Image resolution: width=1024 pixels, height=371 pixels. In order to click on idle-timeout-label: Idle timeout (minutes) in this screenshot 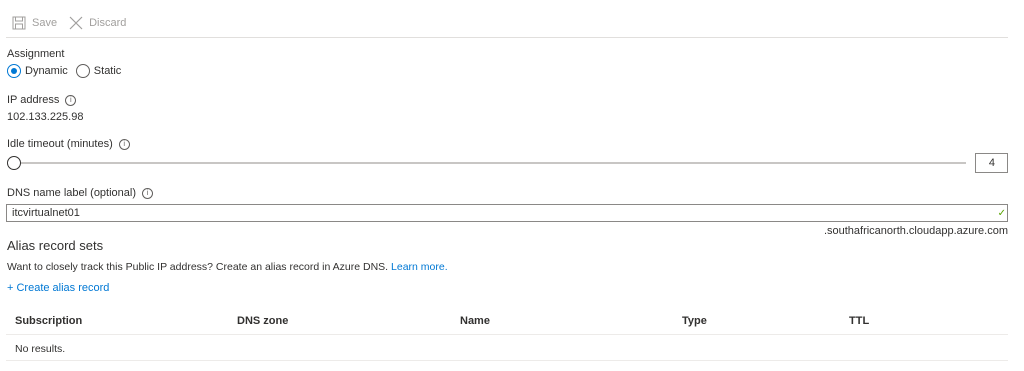, I will do `click(60, 144)`.